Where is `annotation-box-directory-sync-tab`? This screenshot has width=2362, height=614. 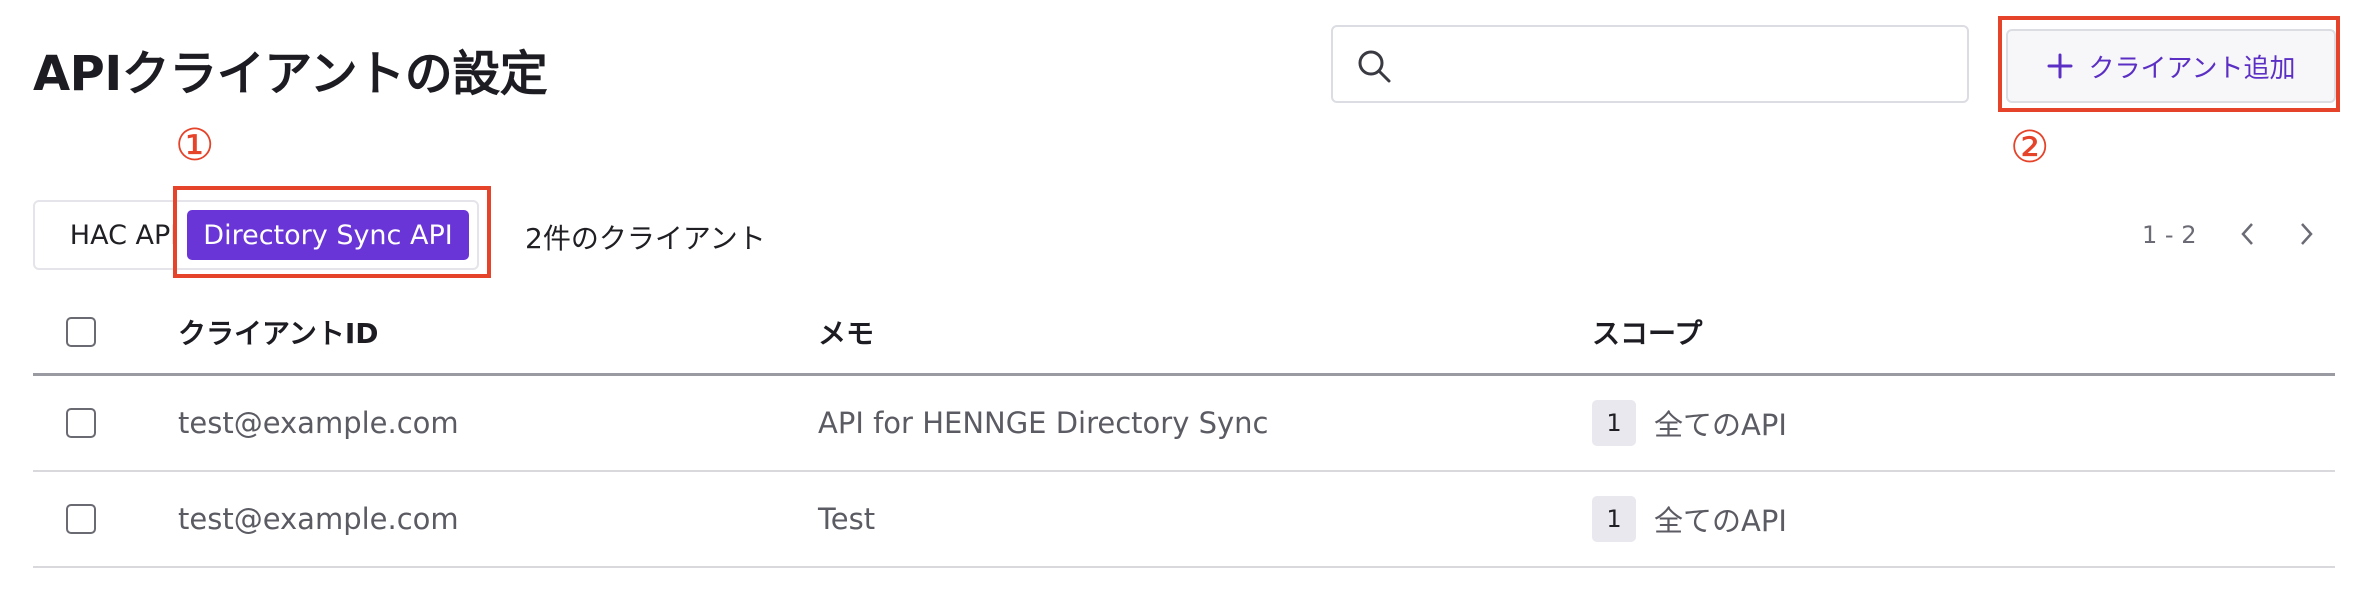 annotation-box-directory-sync-tab is located at coordinates (332, 232).